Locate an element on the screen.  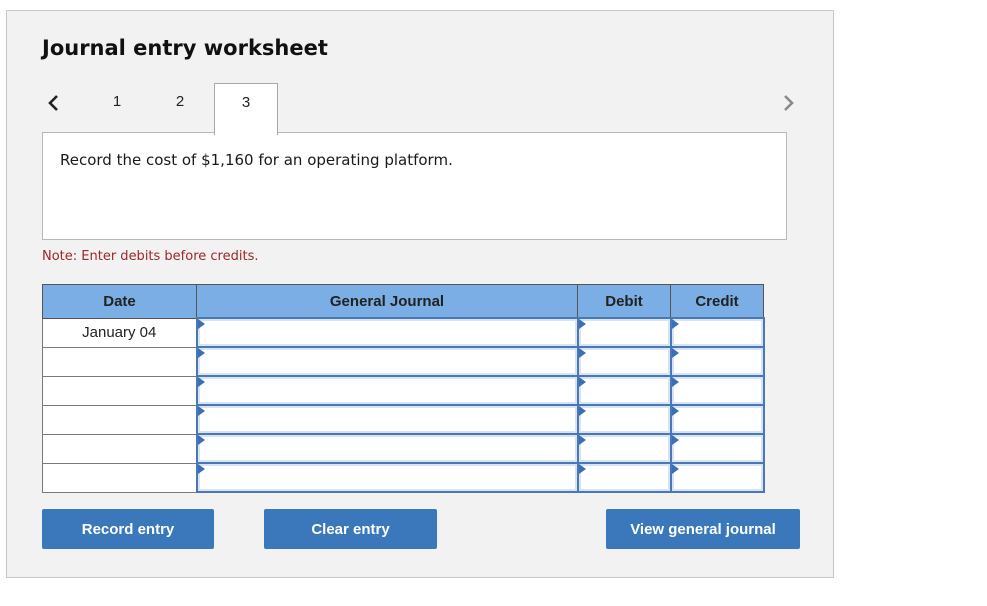
tab-1: 1 is located at coordinates (117, 108).